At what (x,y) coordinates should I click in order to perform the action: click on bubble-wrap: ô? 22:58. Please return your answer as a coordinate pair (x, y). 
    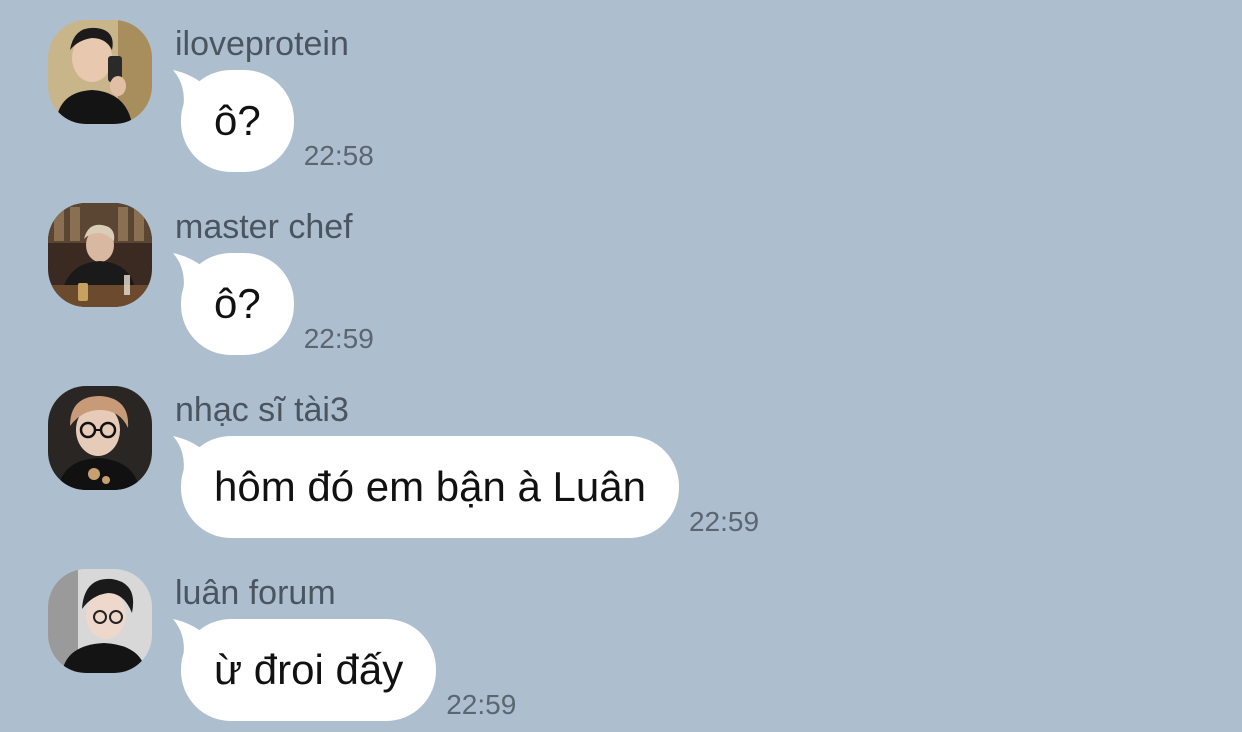
    Looking at the image, I should click on (273, 121).